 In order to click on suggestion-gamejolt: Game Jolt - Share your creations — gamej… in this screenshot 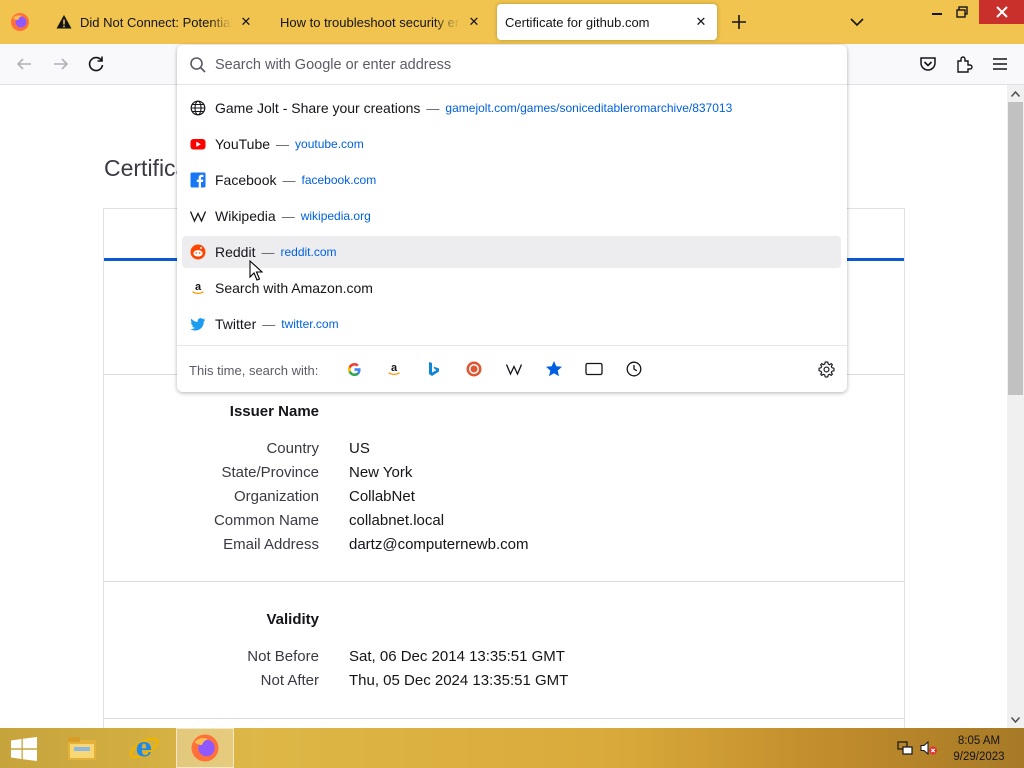, I will do `click(511, 108)`.